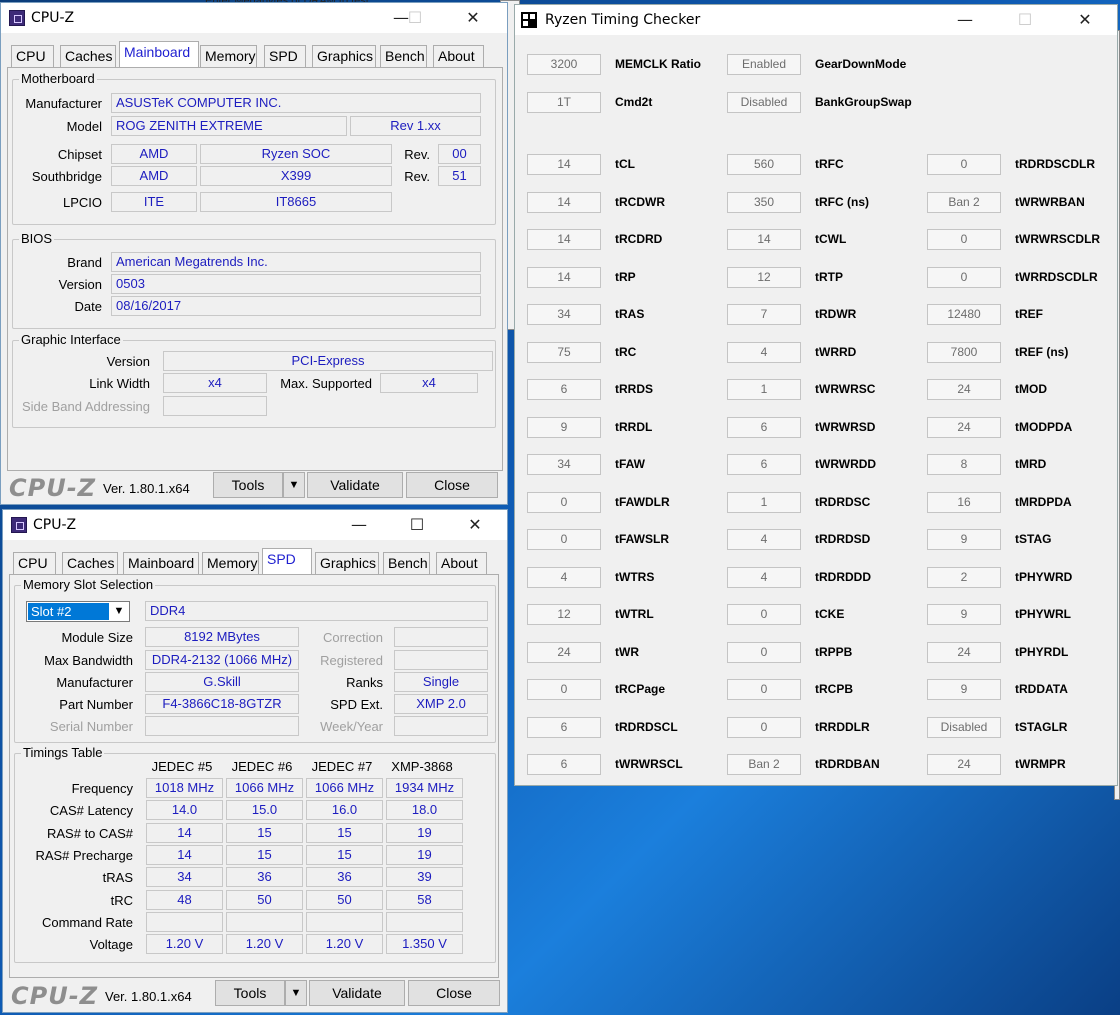  I want to click on timing-value-box: 560, so click(764, 164).